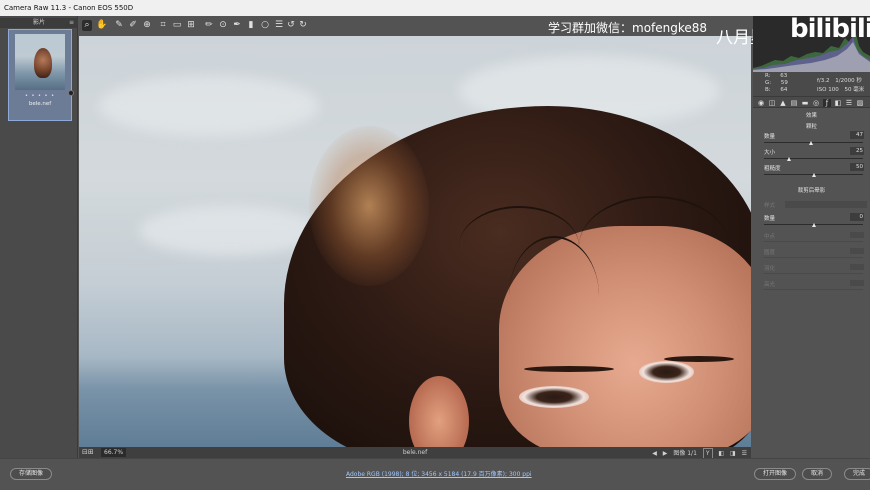  I want to click on edited-badge-icon, so click(71, 93).